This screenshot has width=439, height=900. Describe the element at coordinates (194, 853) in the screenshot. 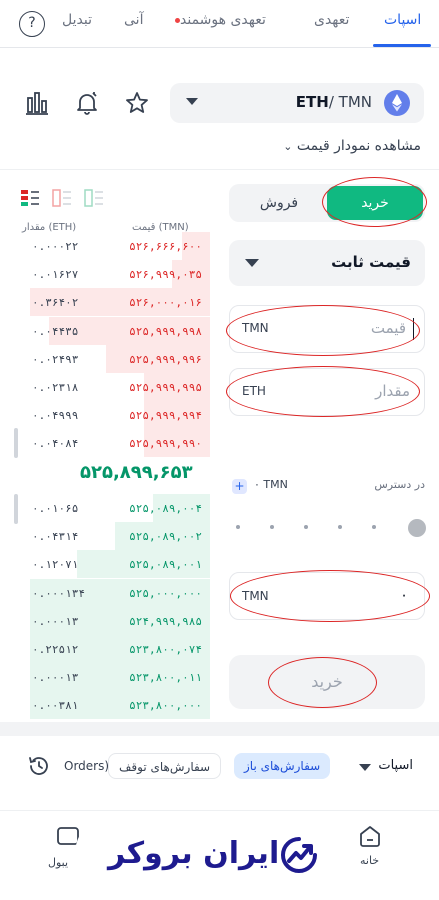

I see `watermark-text: ایران بروکر` at that location.